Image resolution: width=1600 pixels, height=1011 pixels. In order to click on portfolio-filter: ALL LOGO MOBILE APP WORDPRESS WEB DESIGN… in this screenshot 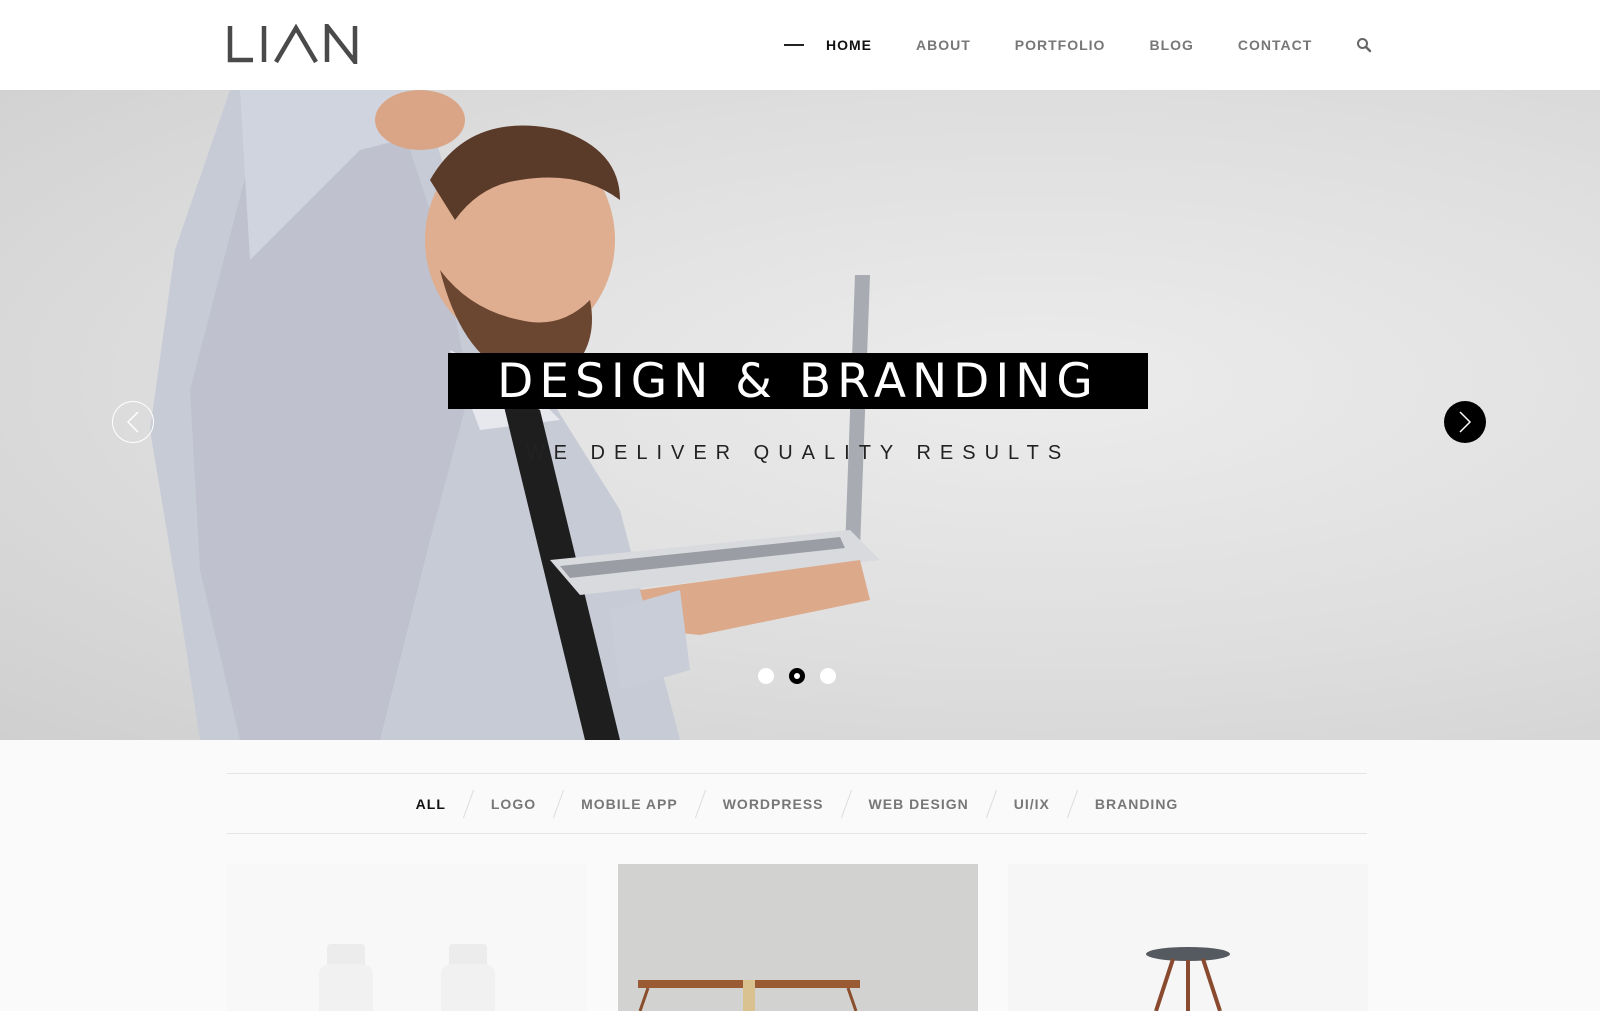, I will do `click(797, 803)`.